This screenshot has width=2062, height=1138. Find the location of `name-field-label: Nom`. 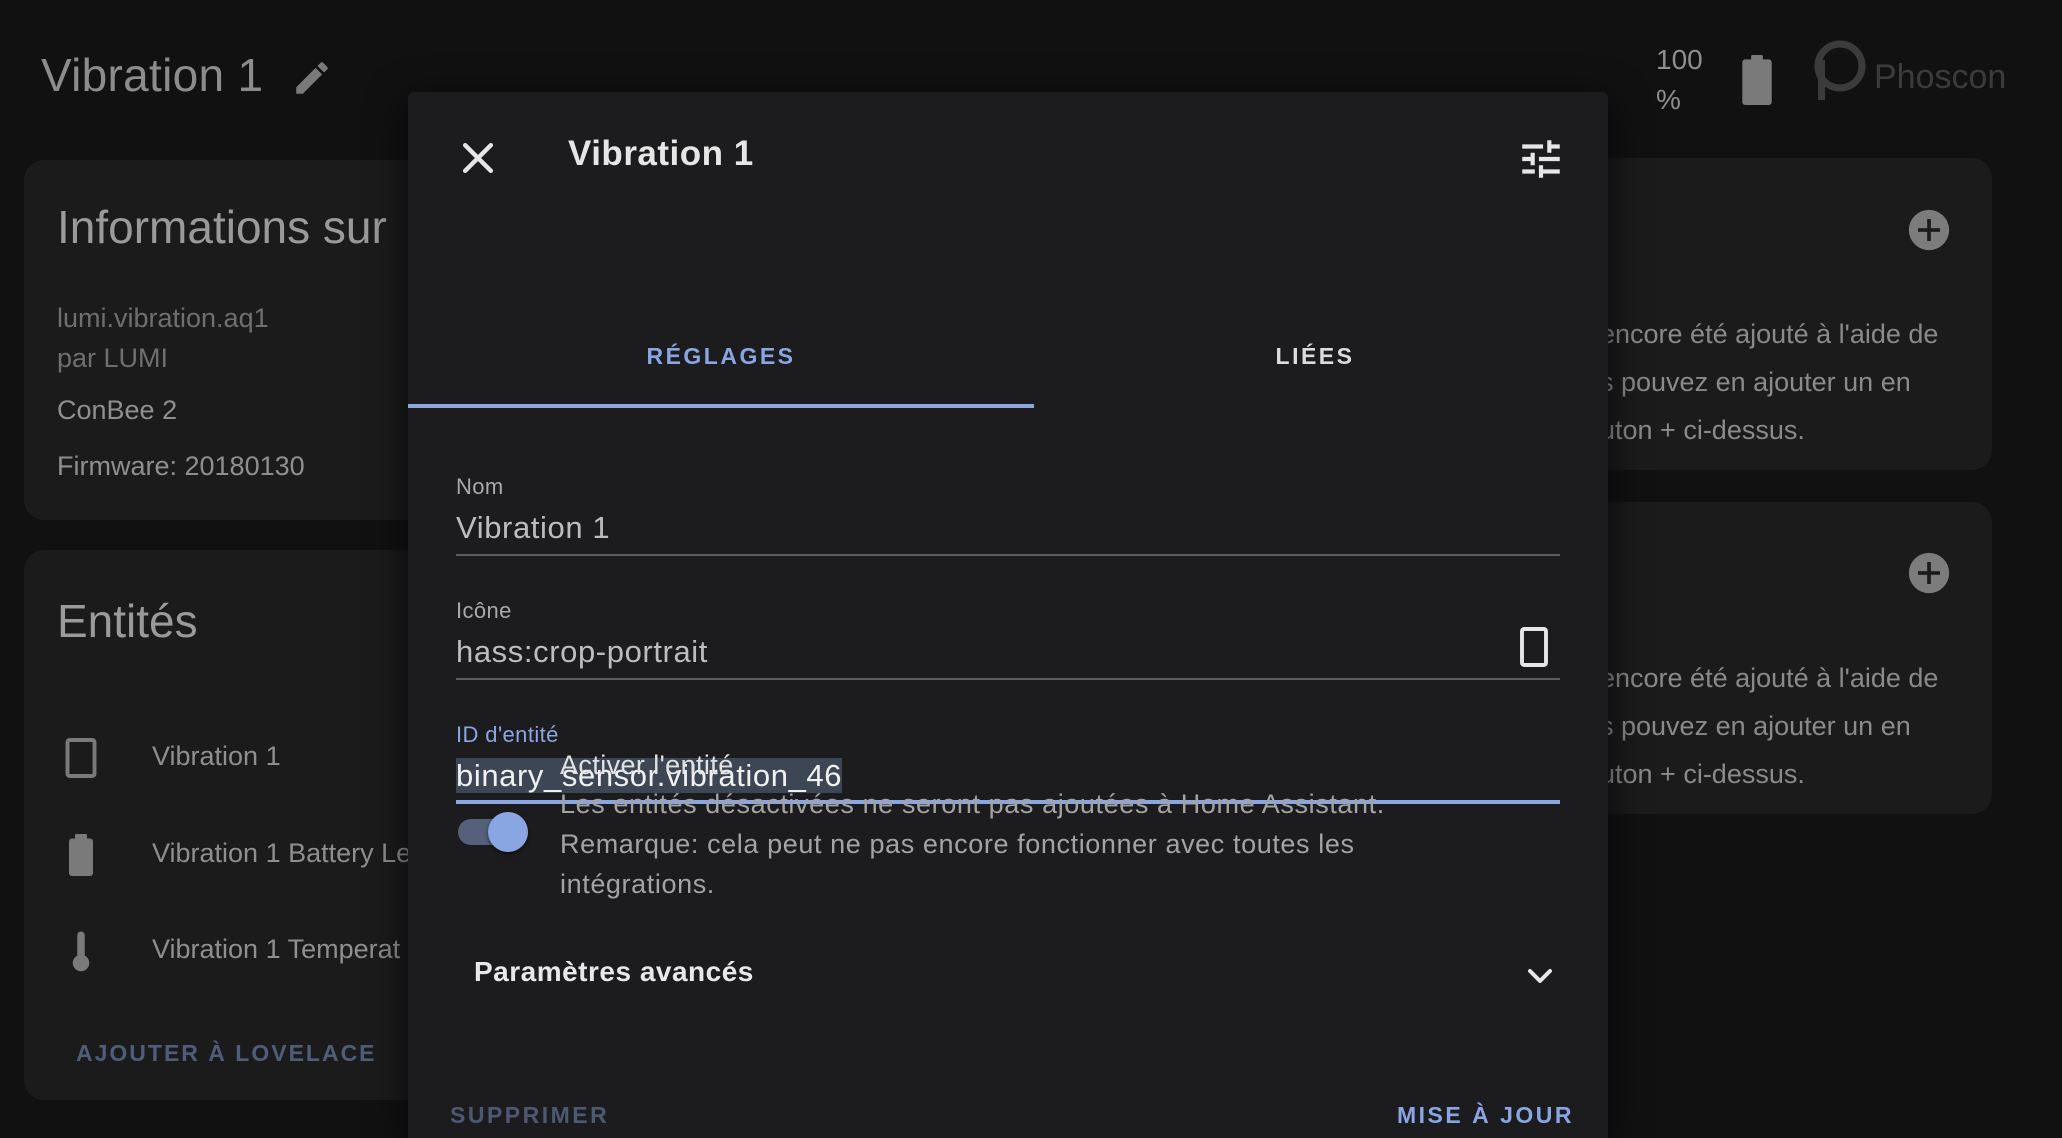

name-field-label: Nom is located at coordinates (480, 486).